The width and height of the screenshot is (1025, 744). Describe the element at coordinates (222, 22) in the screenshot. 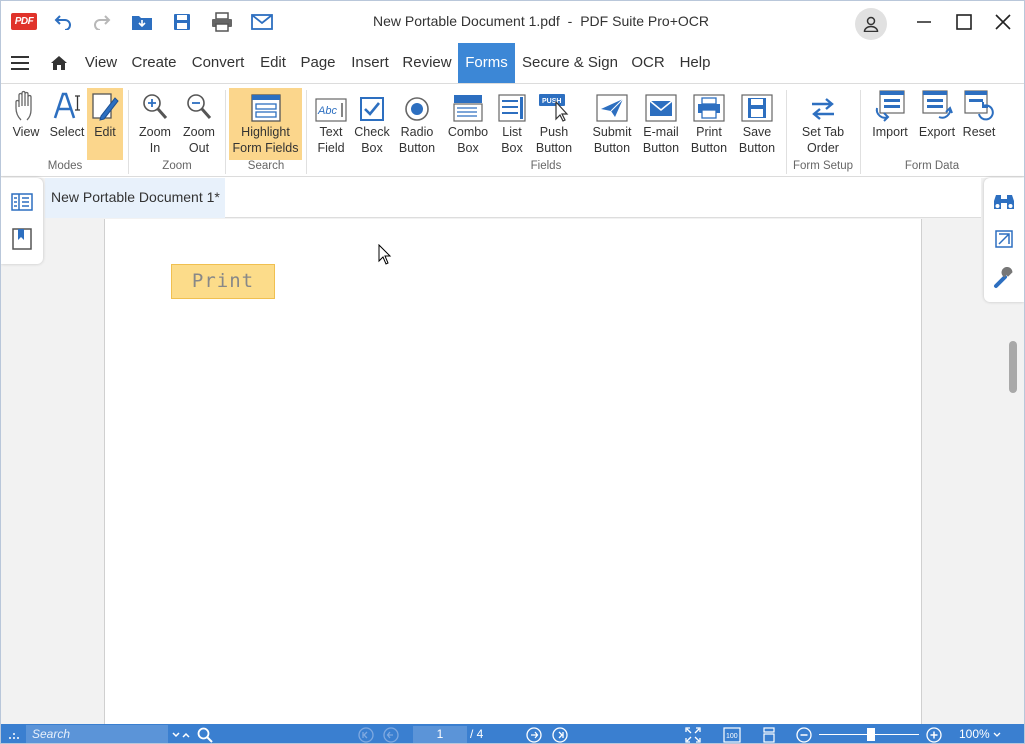

I see `print-icon` at that location.